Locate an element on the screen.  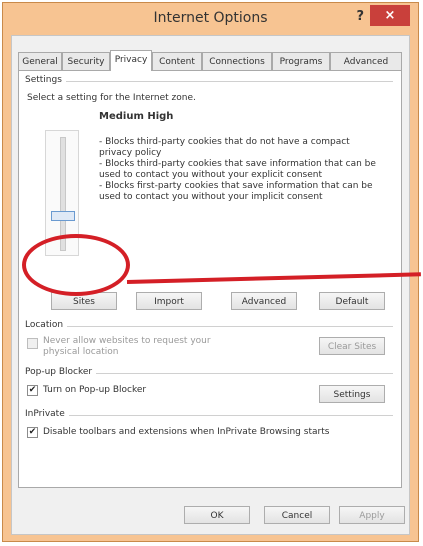
tab-programs: Programs is located at coordinates (301, 61).